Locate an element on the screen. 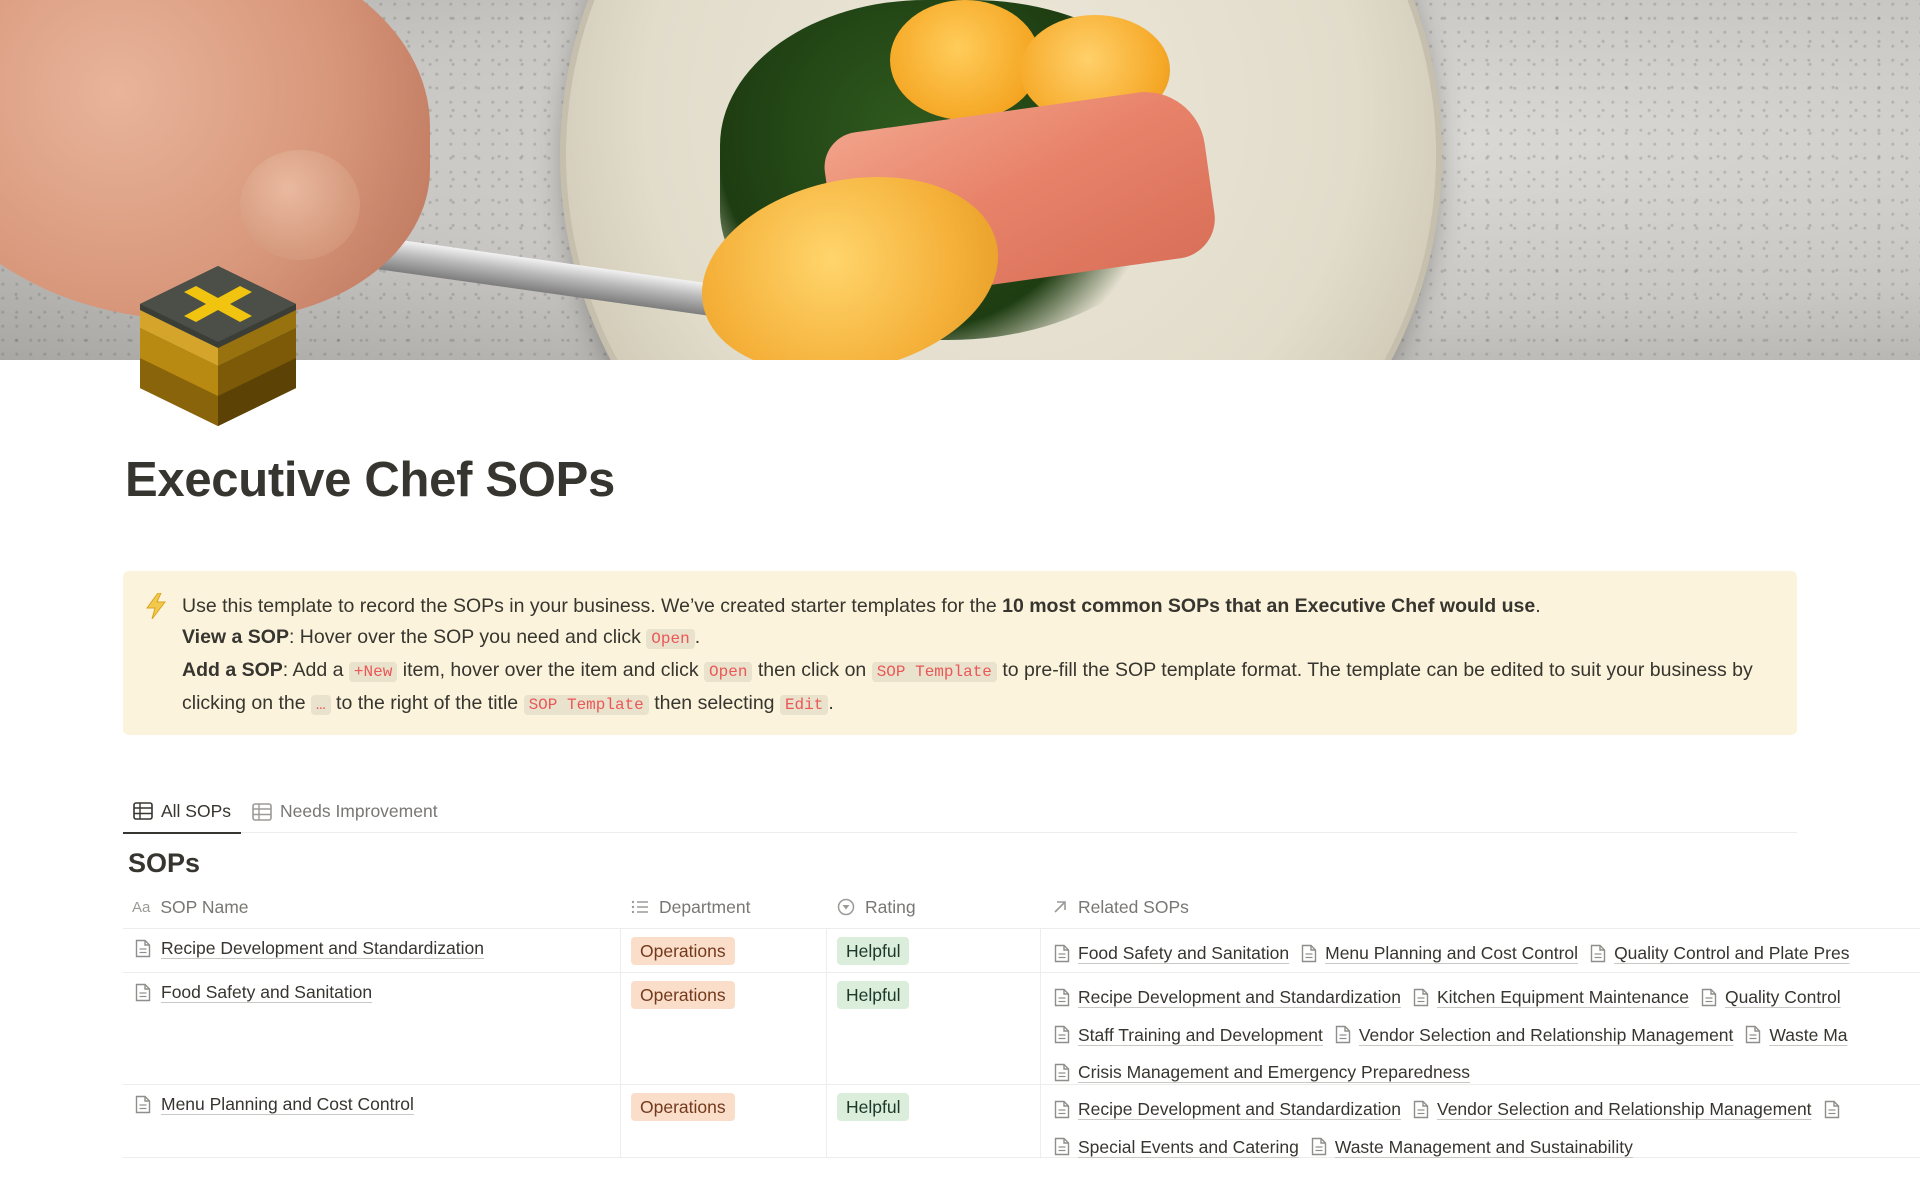 This screenshot has height=1199, width=1920. related-sop-link: Waste Ma is located at coordinates (1796, 1035).